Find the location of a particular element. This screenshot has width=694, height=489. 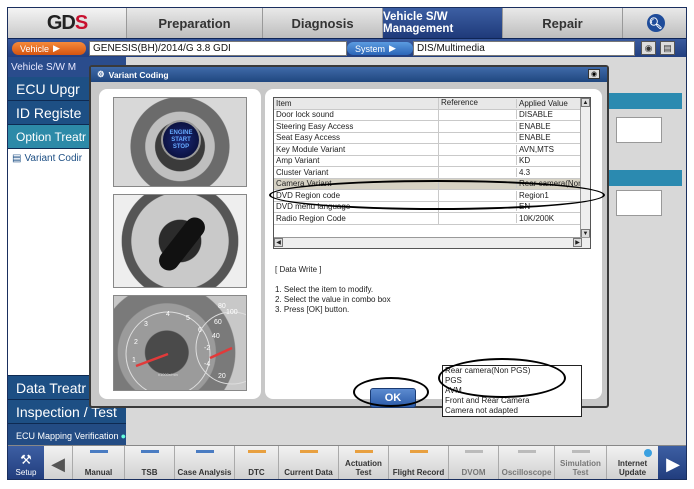

magnifier-icon: 🔍︎ is located at coordinates (655, 23).